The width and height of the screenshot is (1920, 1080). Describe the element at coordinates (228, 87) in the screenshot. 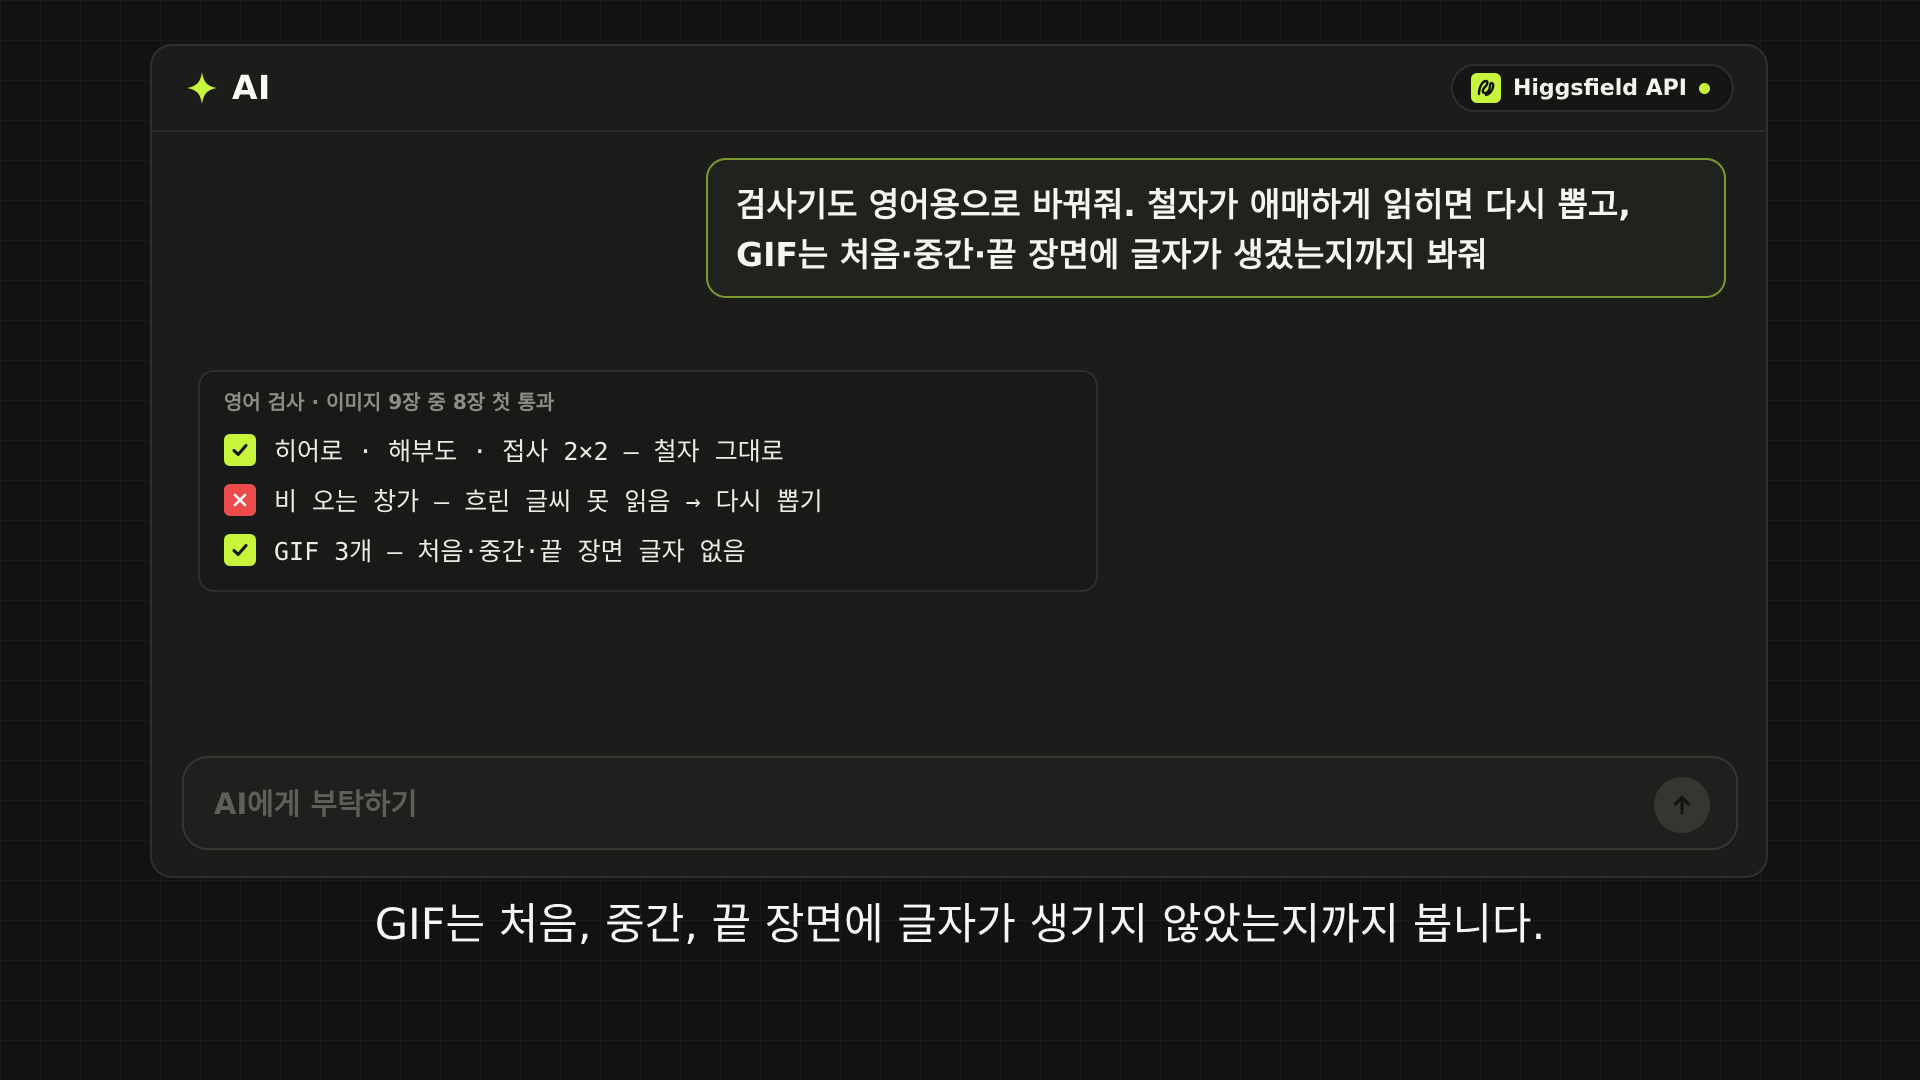

I see `brand: AI` at that location.